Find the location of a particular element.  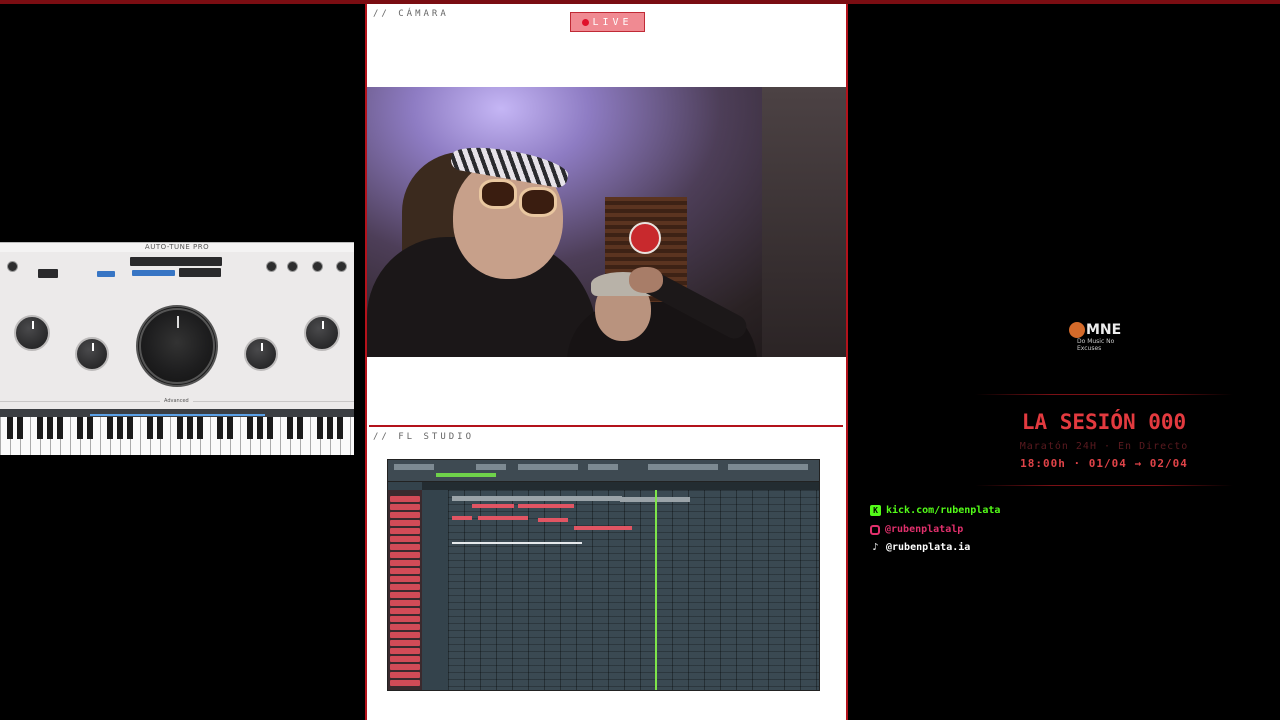

session-date: 18:00h · 01/04 → 02/04 is located at coordinates (1104, 463).